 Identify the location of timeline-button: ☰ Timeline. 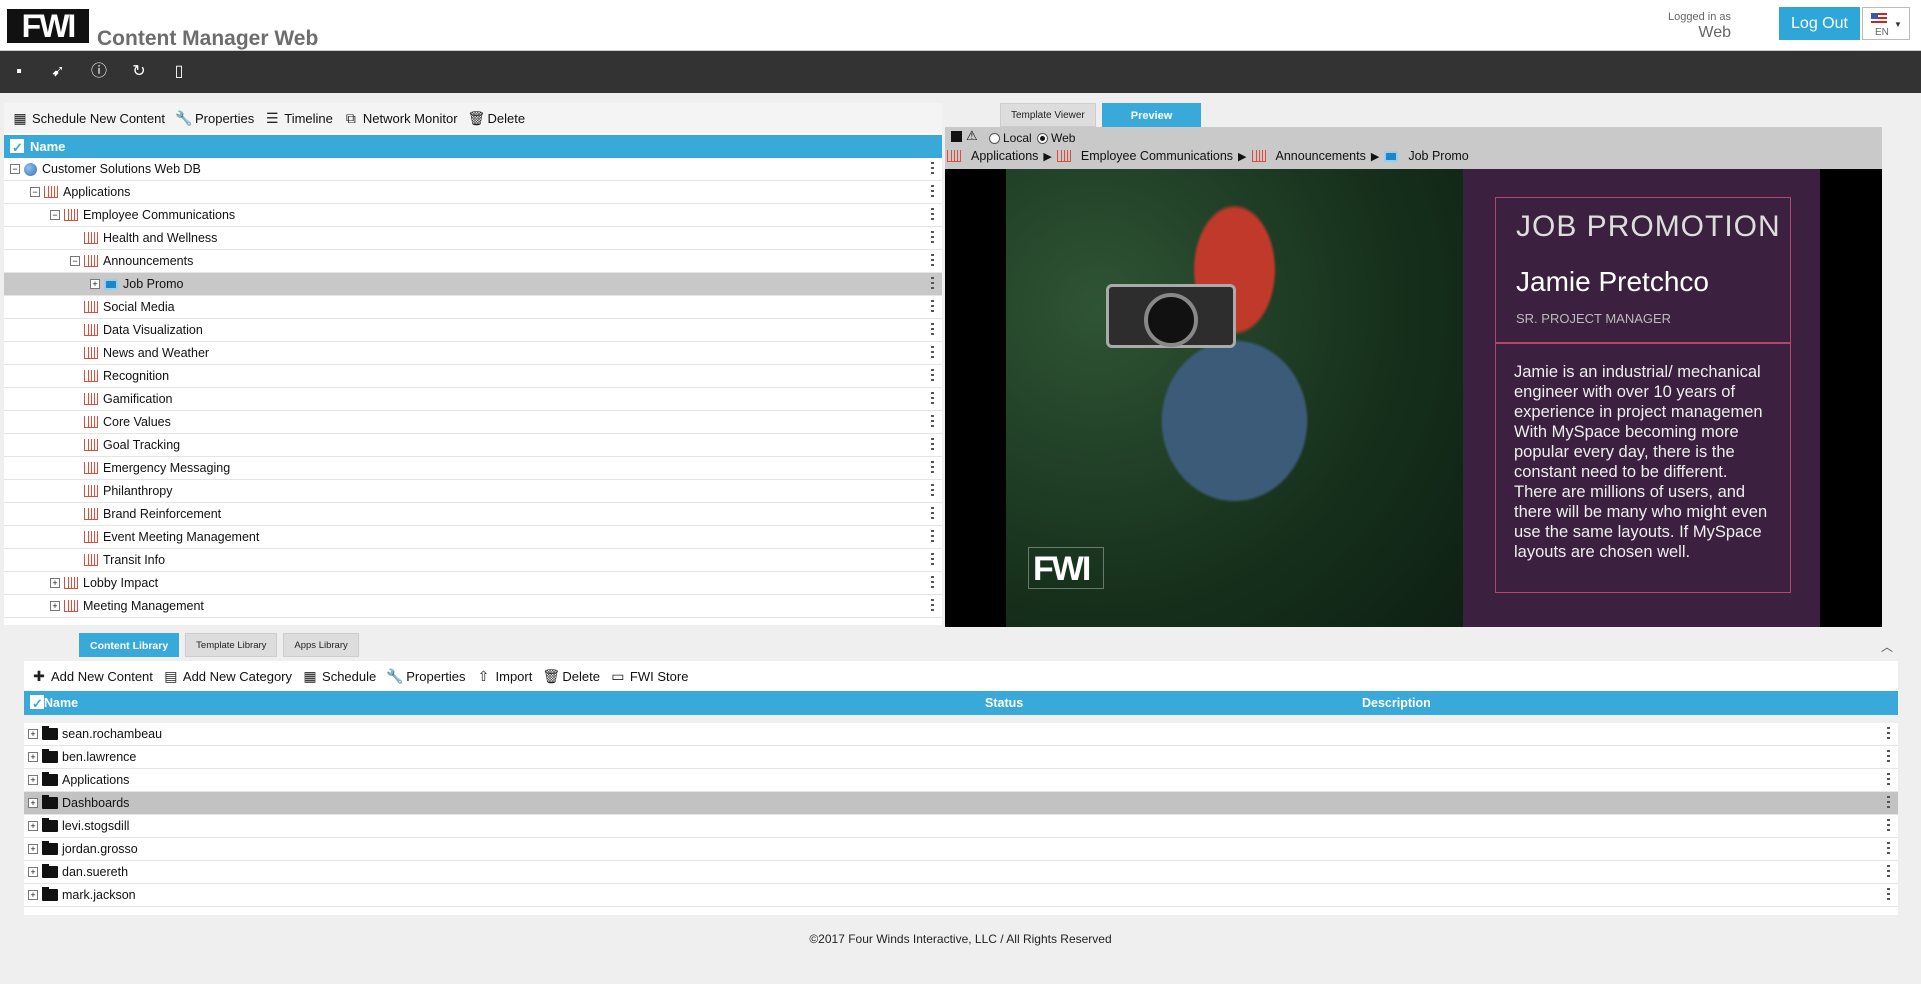
(298, 118).